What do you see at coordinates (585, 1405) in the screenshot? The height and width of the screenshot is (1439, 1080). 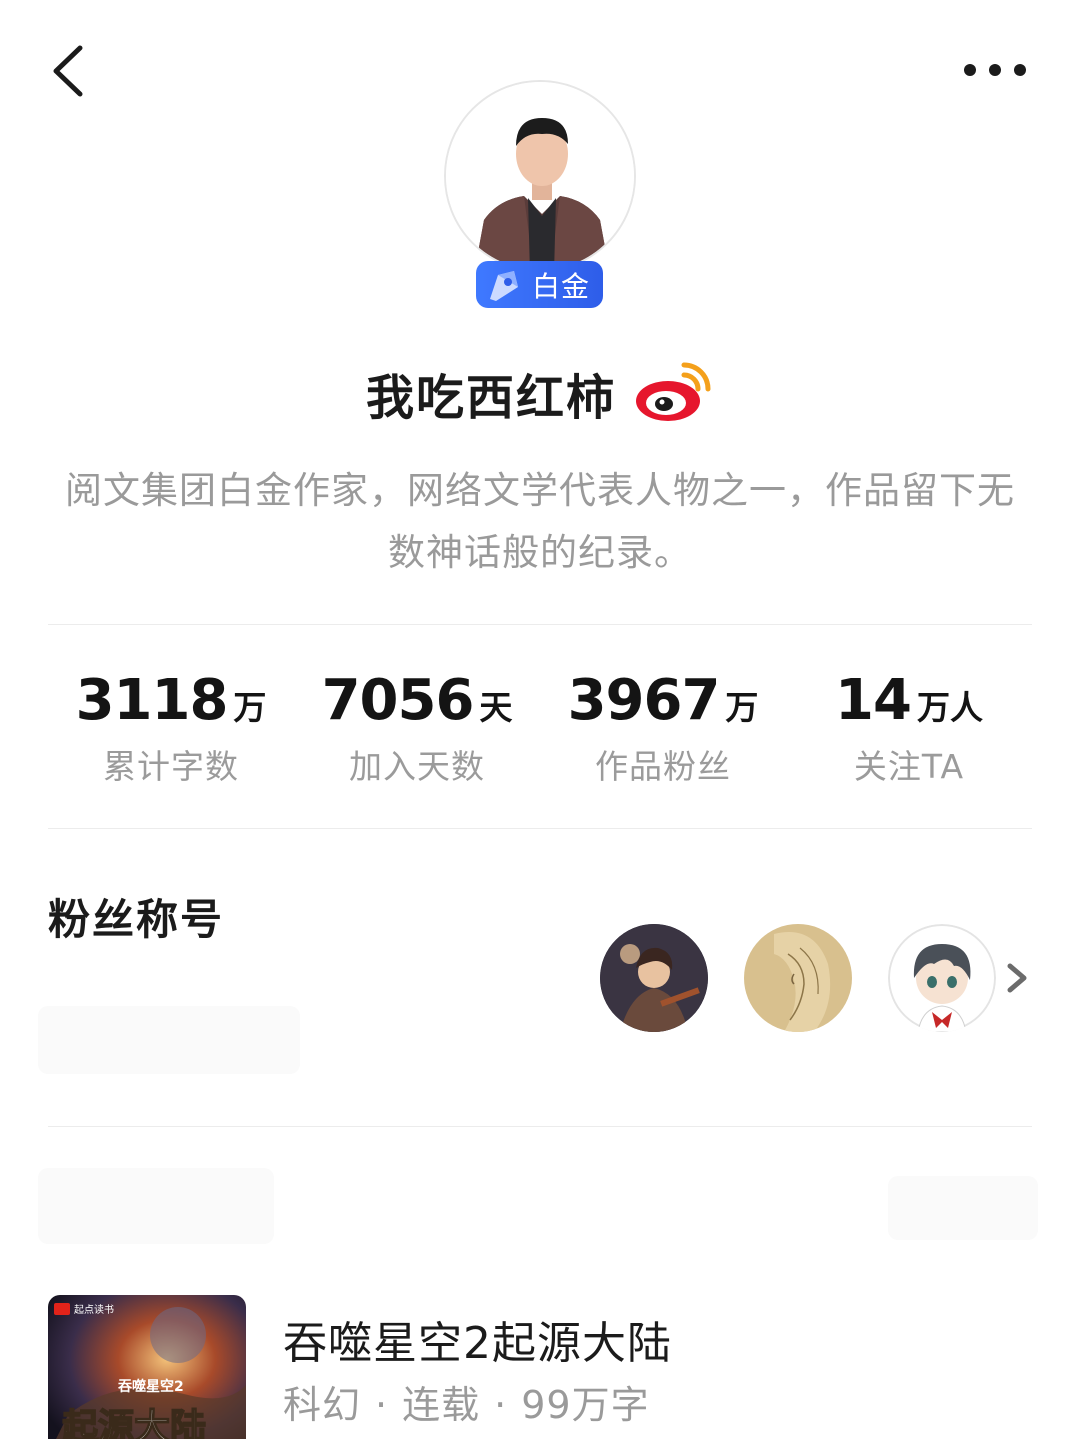 I see `book-word-count: 99万字` at bounding box center [585, 1405].